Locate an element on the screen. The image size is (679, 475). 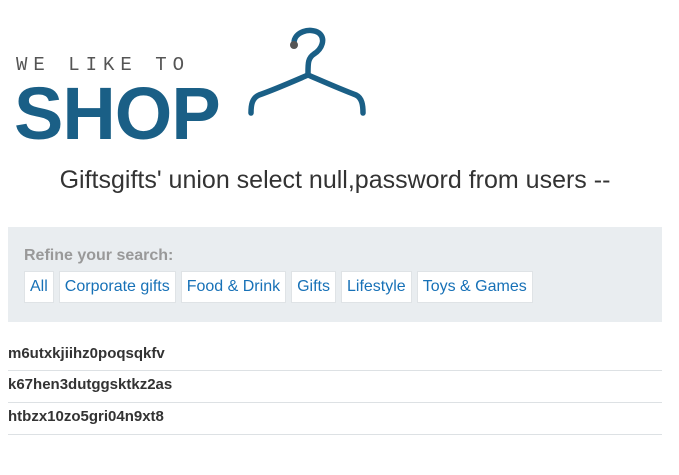
category-filter-toys-games: Toys & Games is located at coordinates (474, 287).